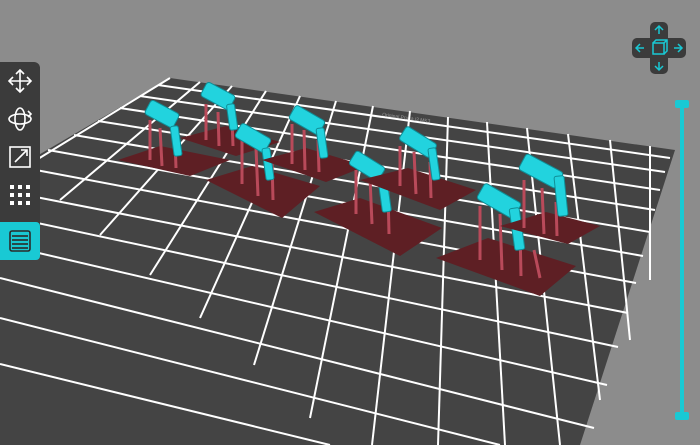  I want to click on arrange-tool-button, so click(20, 195).